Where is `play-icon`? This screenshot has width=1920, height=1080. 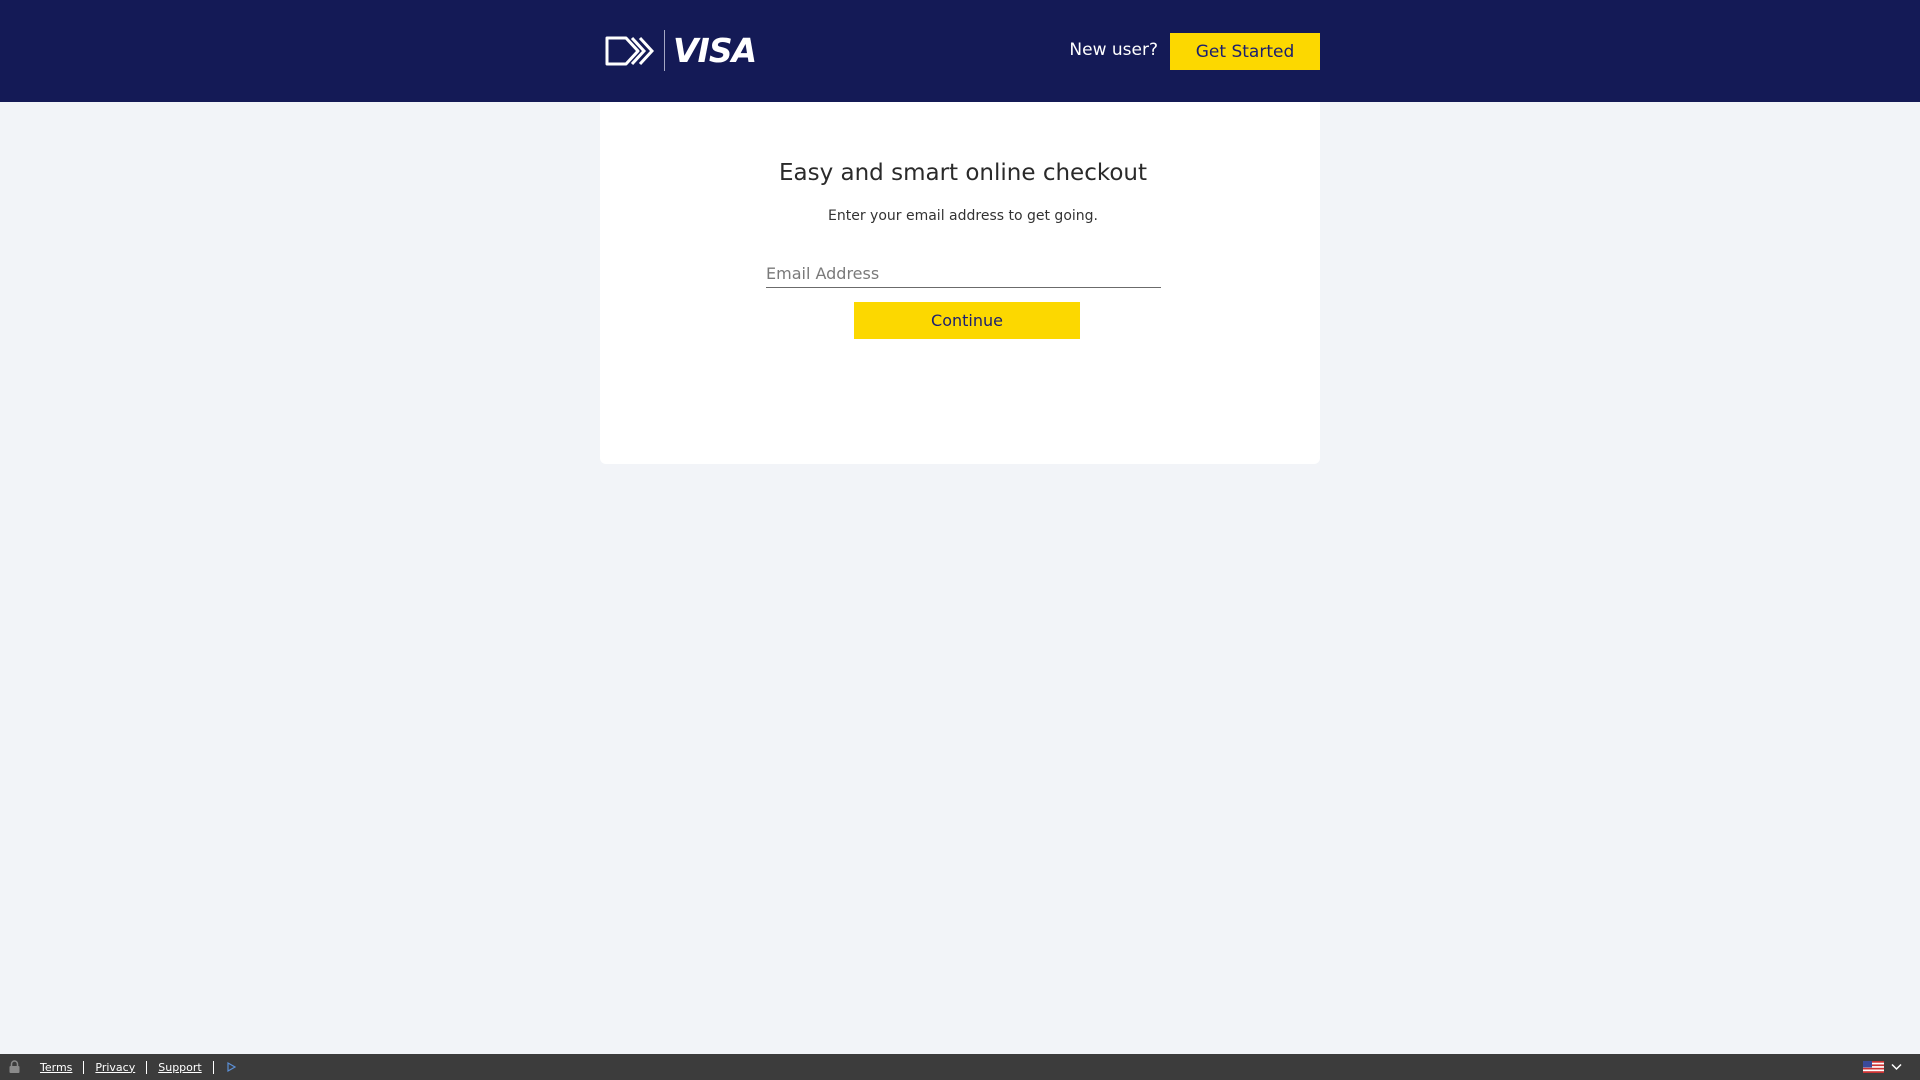
play-icon is located at coordinates (231, 1067).